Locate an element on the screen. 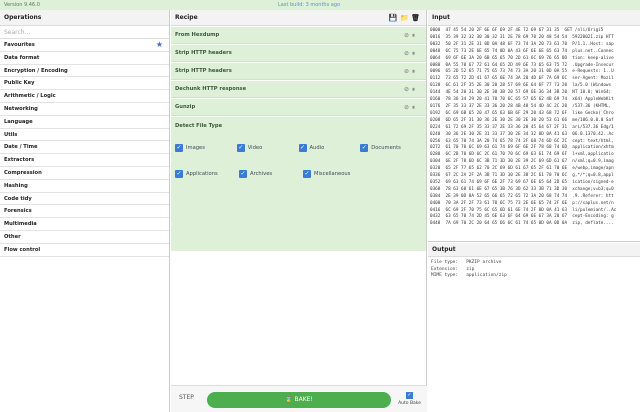  option-video: ✓ Video is located at coordinates (267, 148).